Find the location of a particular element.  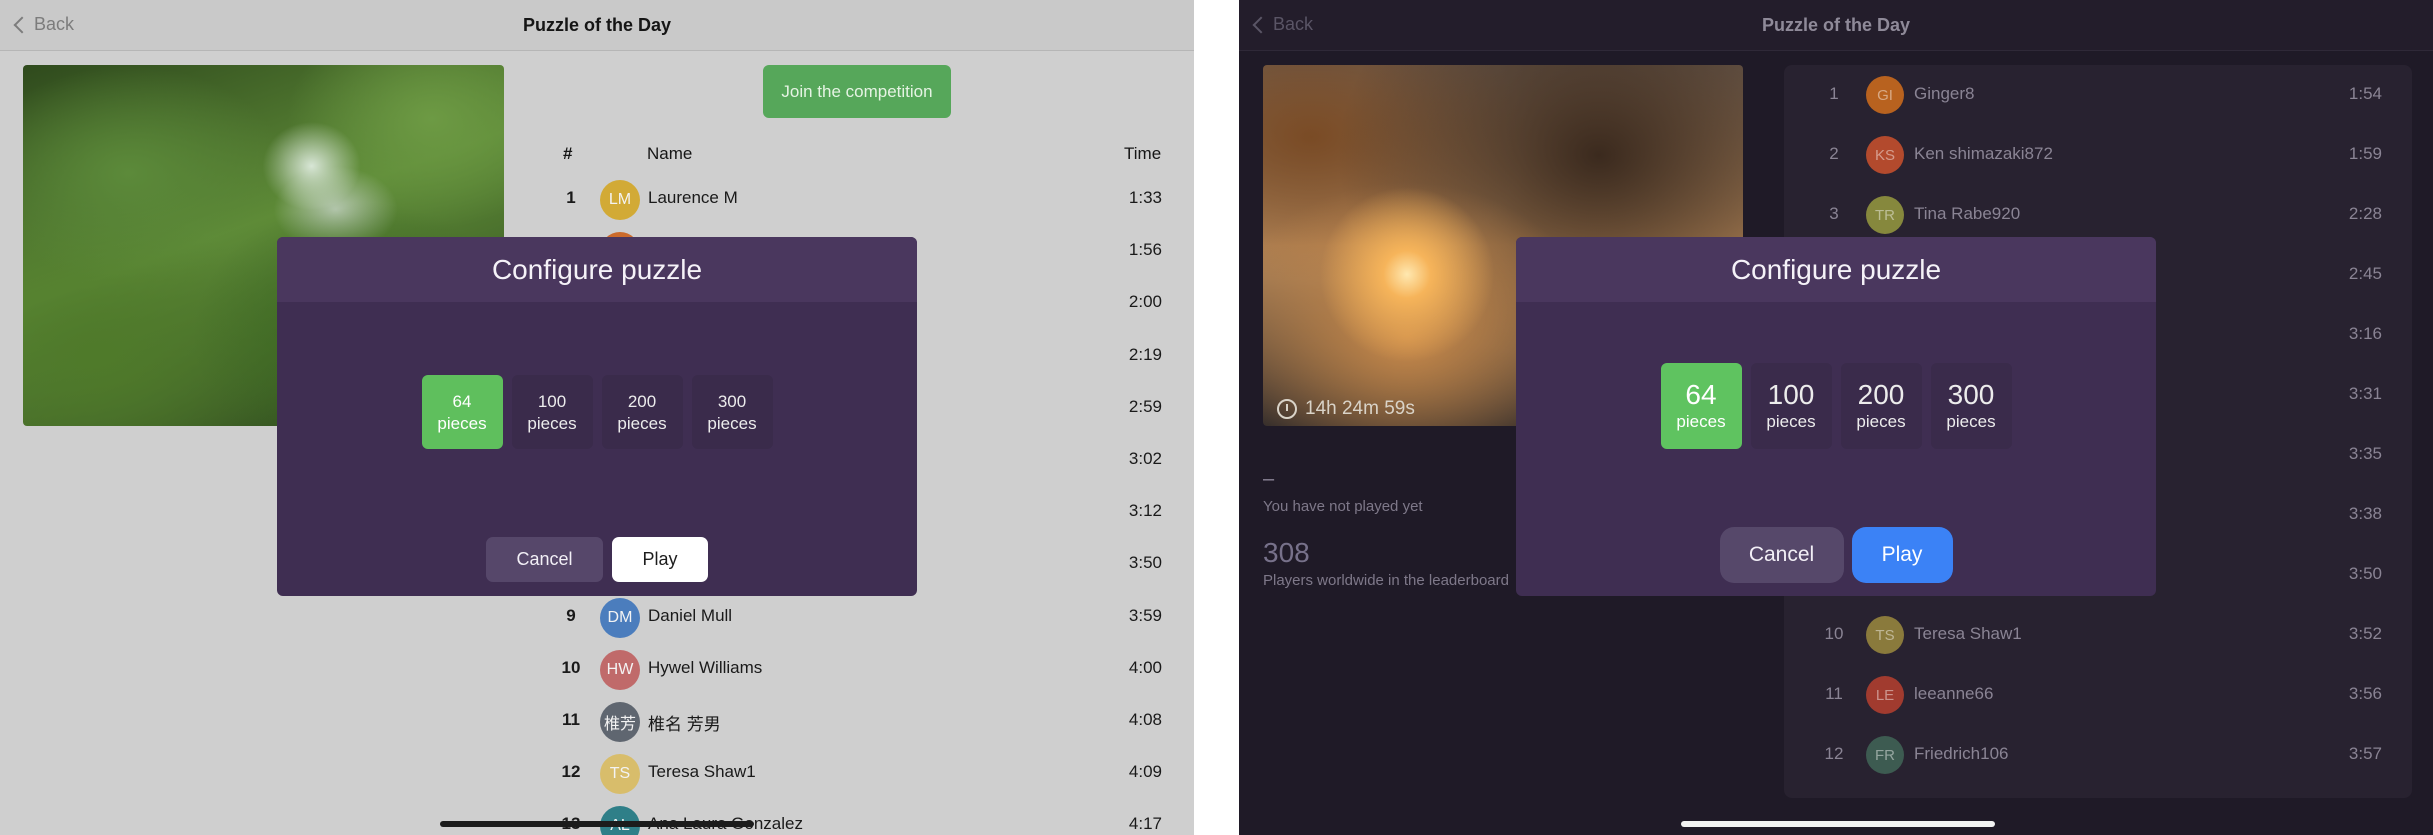

not-played-note: You have not played yet is located at coordinates (1343, 506).